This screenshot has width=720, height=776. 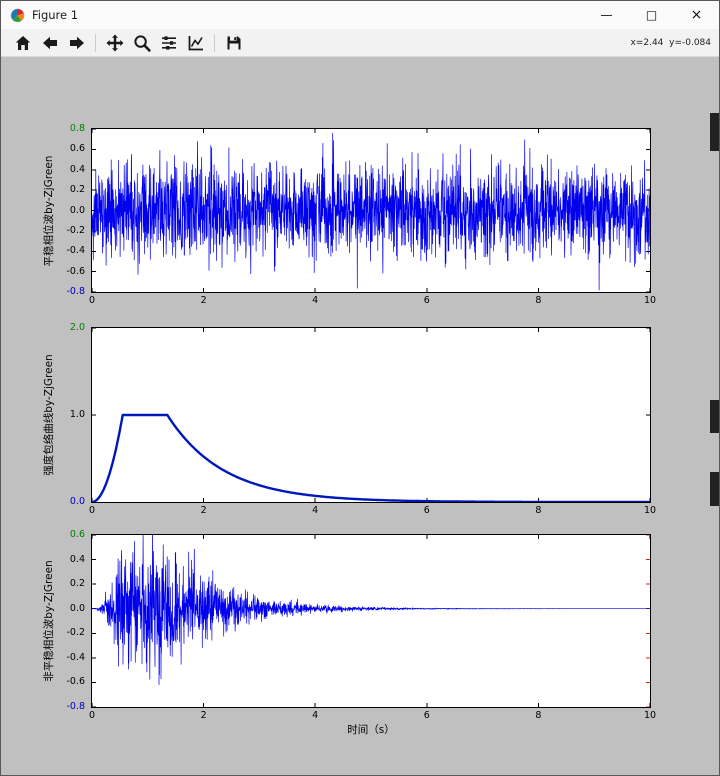 I want to click on tick-label-y: 2.0, so click(x=77, y=327).